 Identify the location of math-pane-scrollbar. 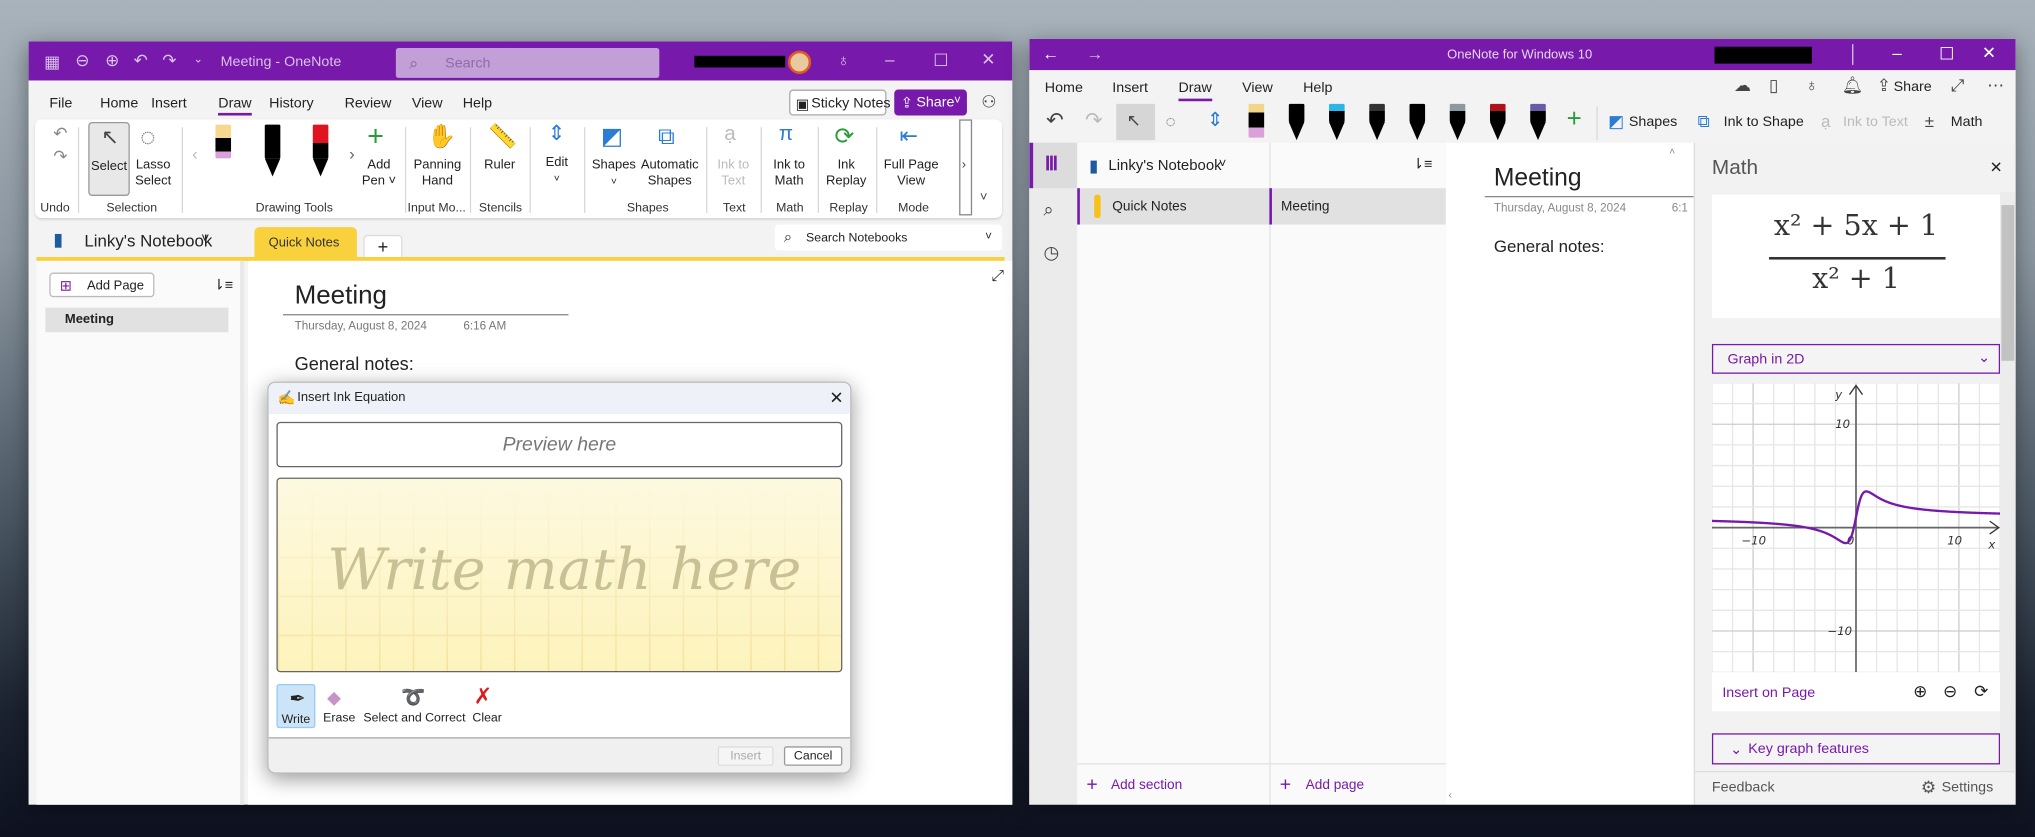
(2008, 481).